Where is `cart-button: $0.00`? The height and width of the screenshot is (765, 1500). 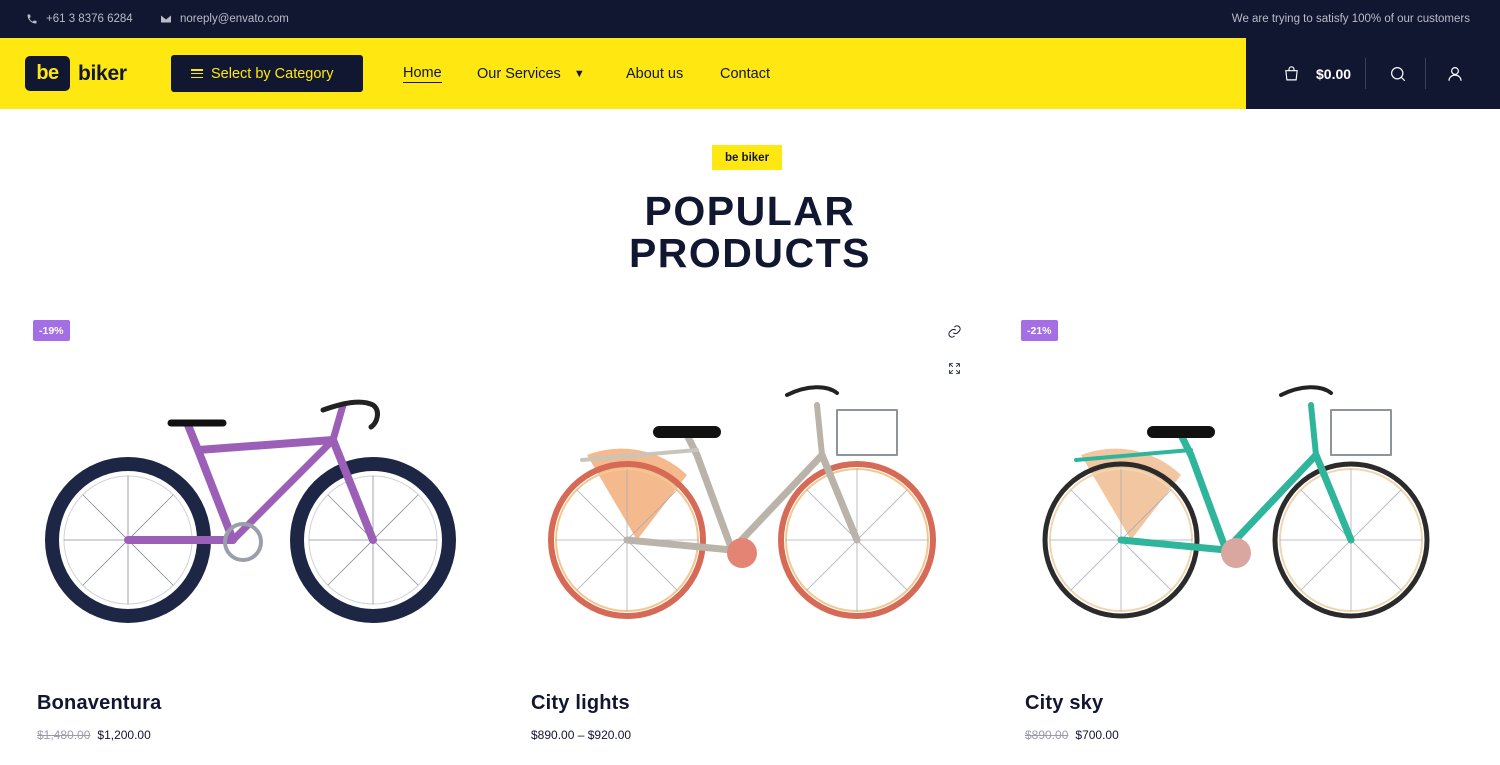
cart-button: $0.00 is located at coordinates (1317, 73).